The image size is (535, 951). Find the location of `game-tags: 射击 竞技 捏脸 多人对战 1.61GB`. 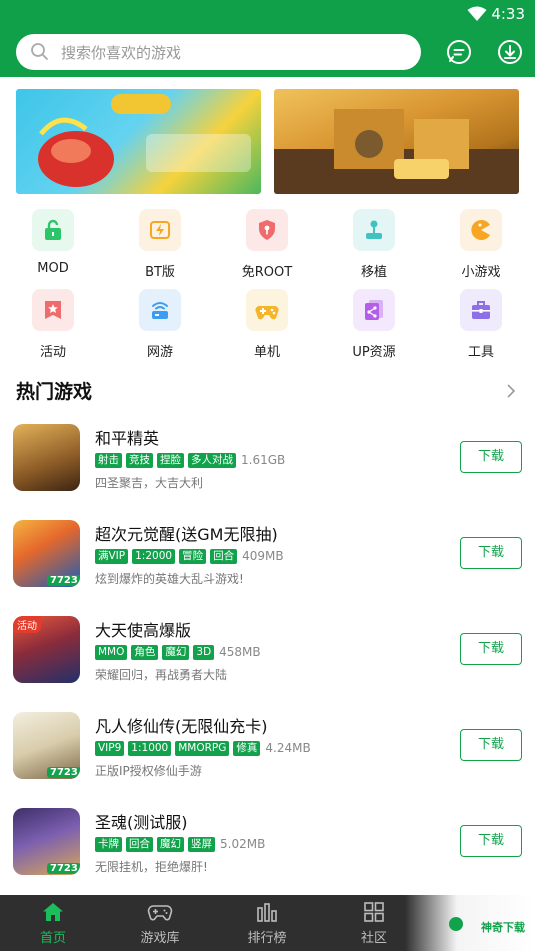

game-tags: 射击 竞技 捏脸 多人对战 1.61GB is located at coordinates (190, 460).